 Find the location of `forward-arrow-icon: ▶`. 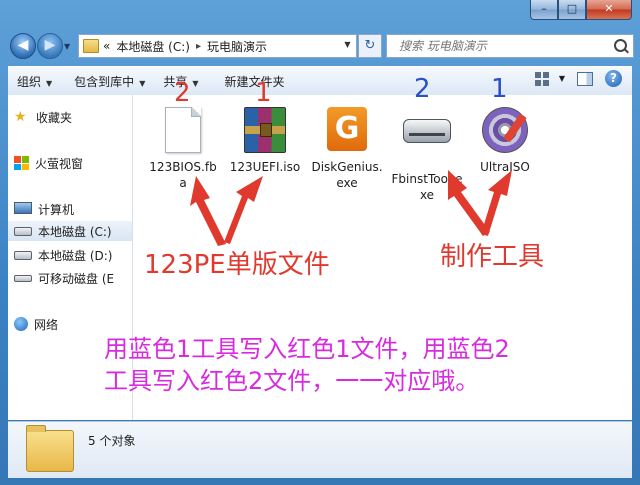

forward-arrow-icon: ▶ is located at coordinates (50, 45).